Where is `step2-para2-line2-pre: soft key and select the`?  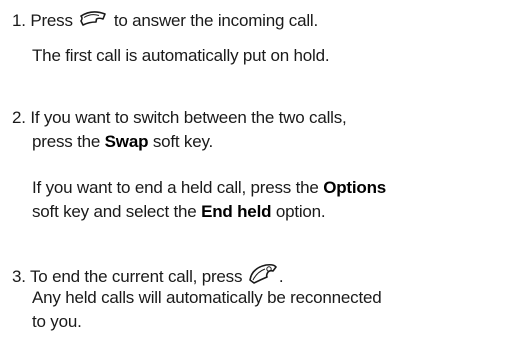 step2-para2-line2-pre: soft key and select the is located at coordinates (114, 211).